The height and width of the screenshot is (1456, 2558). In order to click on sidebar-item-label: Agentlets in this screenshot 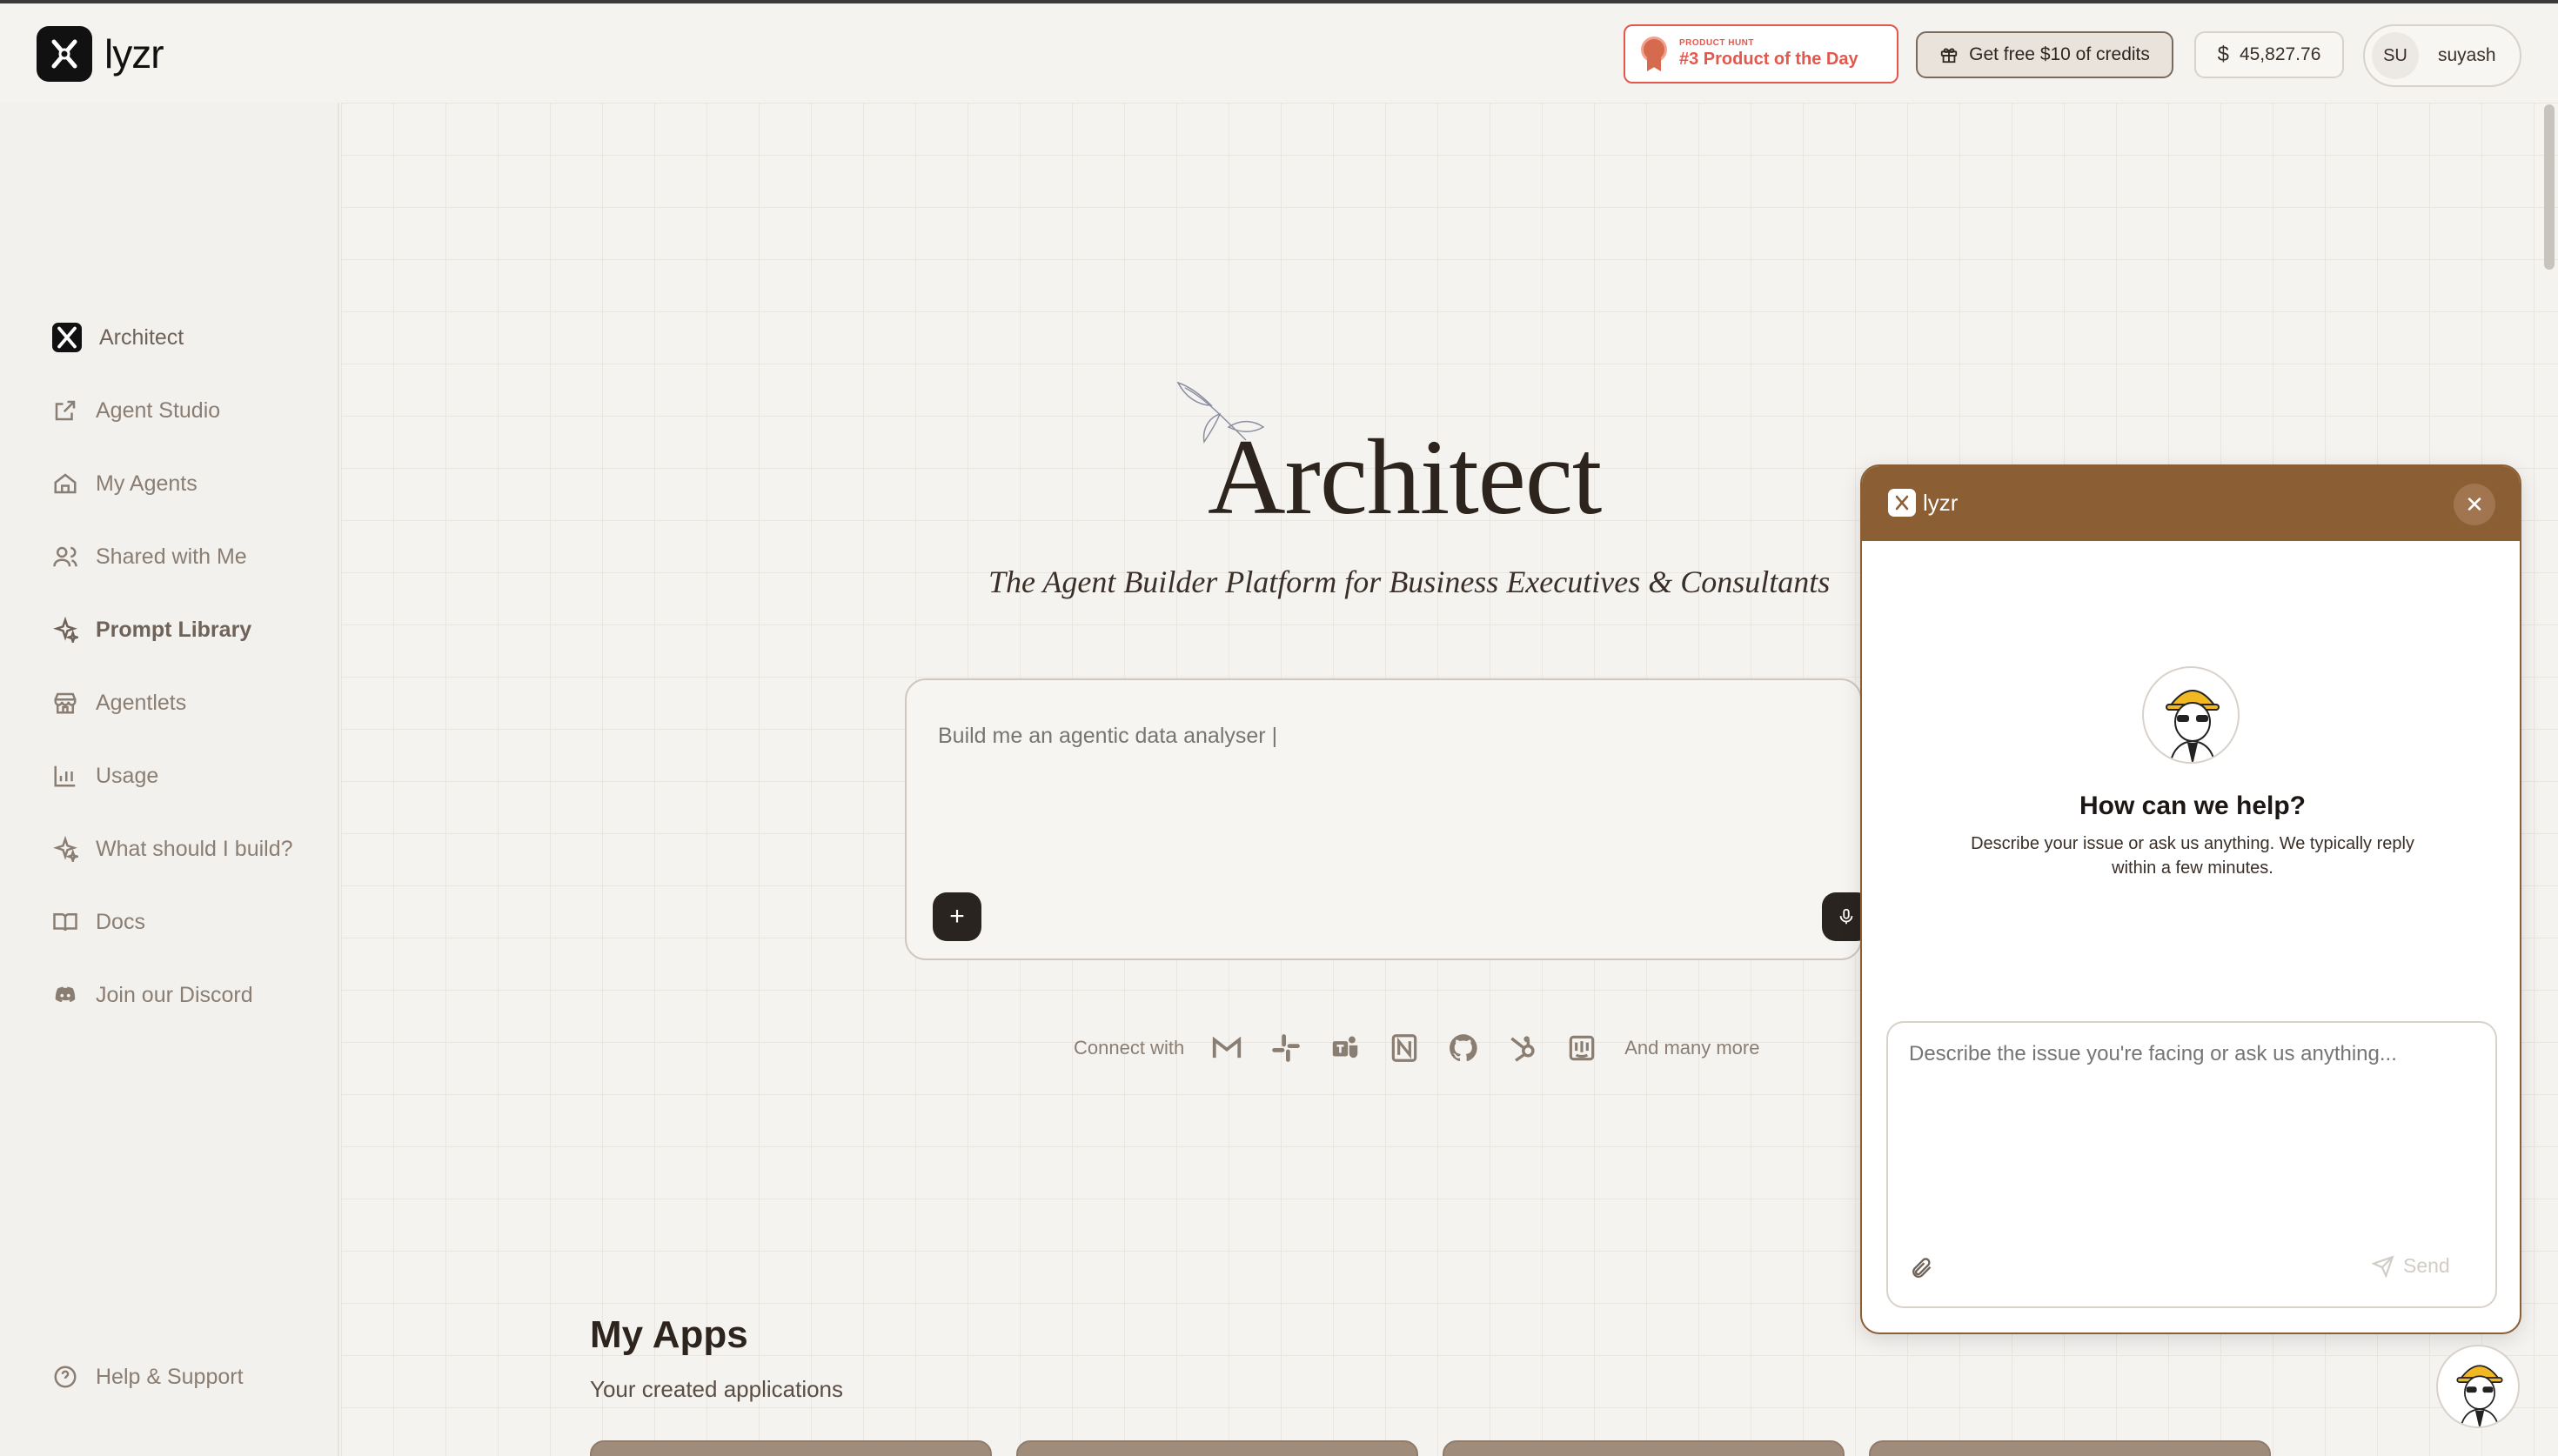, I will do `click(141, 702)`.